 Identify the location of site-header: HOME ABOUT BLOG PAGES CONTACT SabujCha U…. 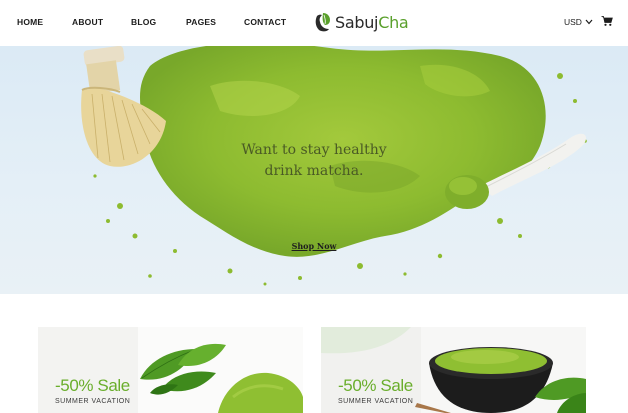
(314, 23).